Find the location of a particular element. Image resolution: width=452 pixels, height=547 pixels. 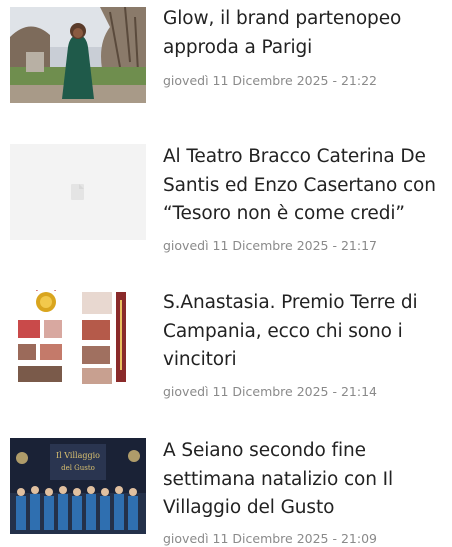

photo-choir-stage: Il Villaggio del Gusto is located at coordinates (78, 486).